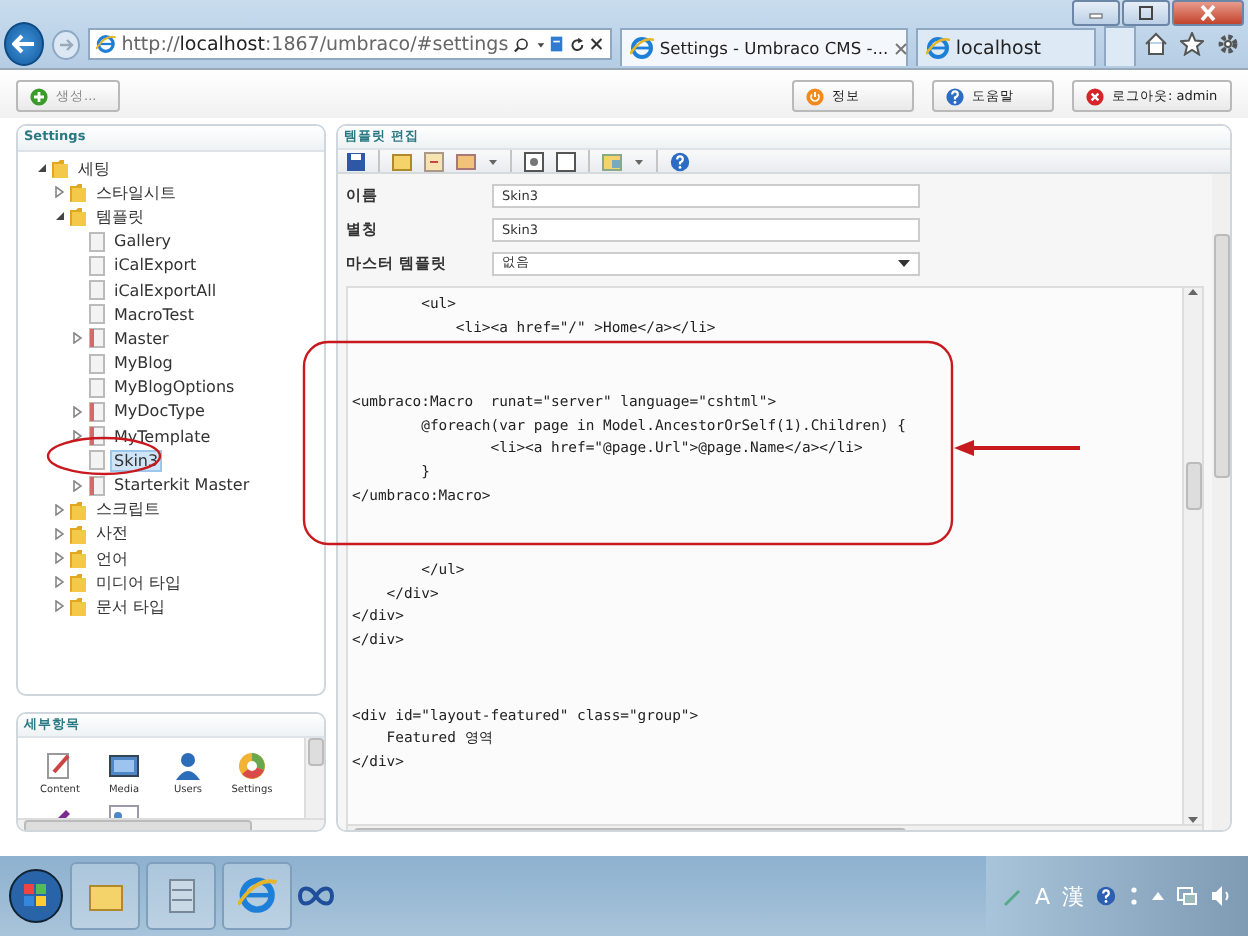 This screenshot has height=936, width=1248. What do you see at coordinates (154, 314) in the screenshot?
I see `tree-item: MacroTest` at bounding box center [154, 314].